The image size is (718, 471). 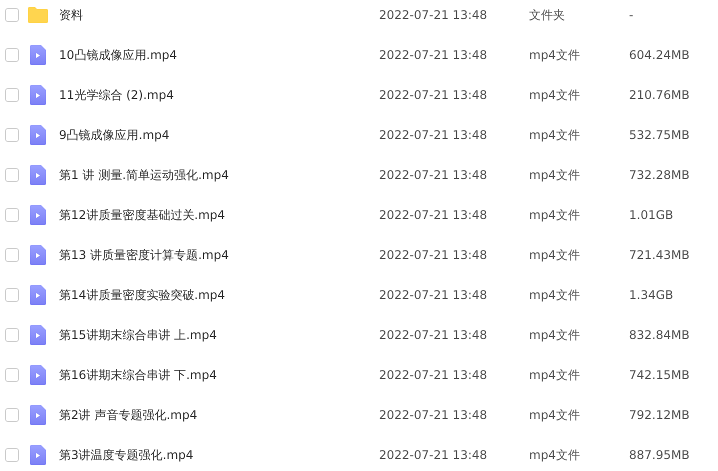 What do you see at coordinates (219, 415) in the screenshot?
I see `file-name: 第2讲 声音专题强化.mp4` at bounding box center [219, 415].